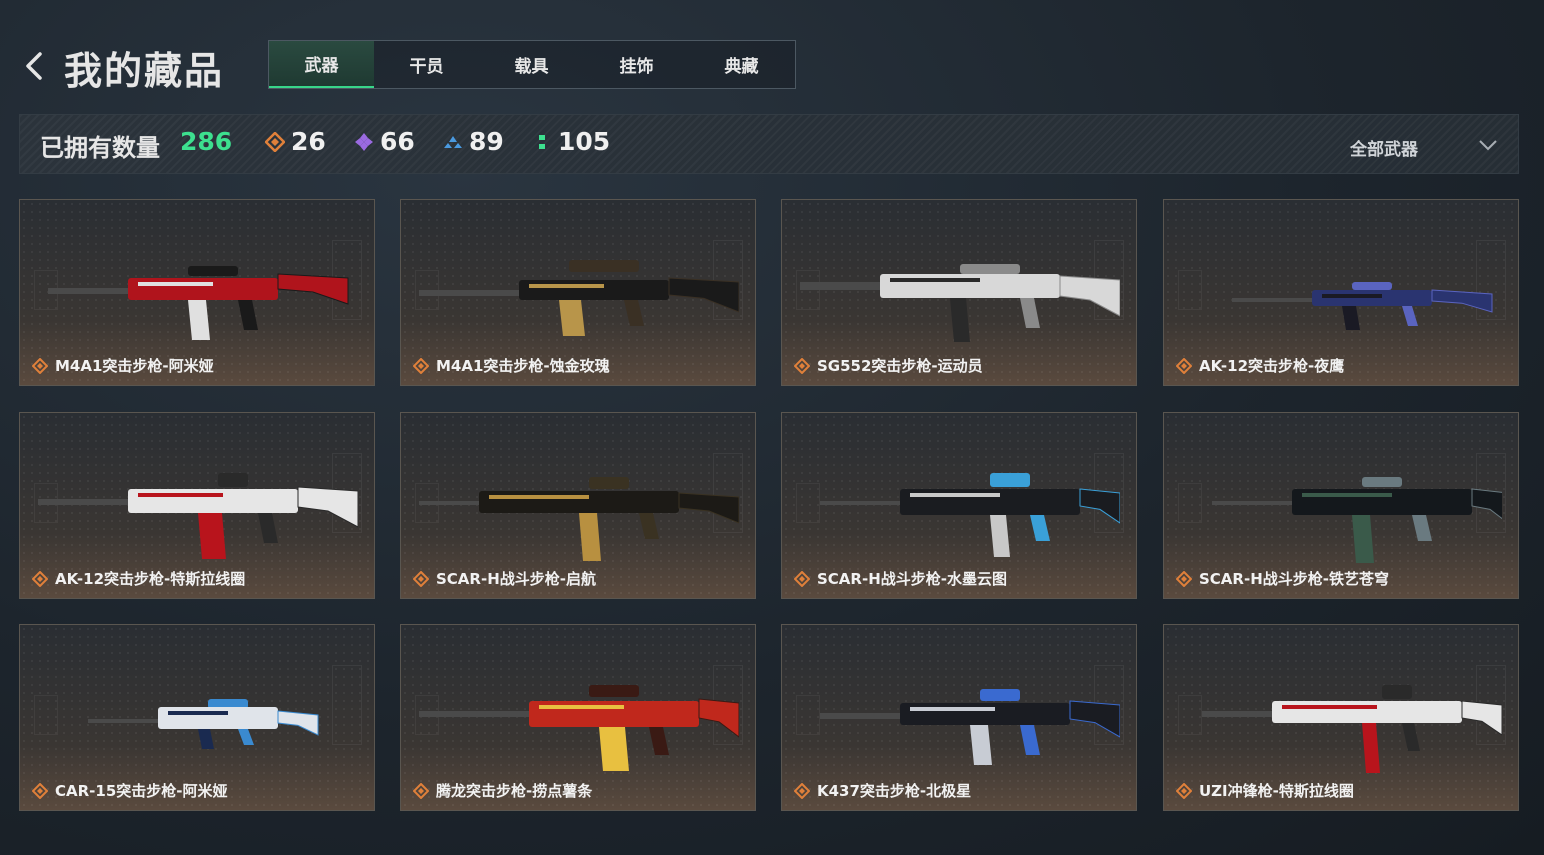 Image resolution: width=1544 pixels, height=855 pixels. I want to click on weapon-name: CAR-15突击步枪-阿米娅, so click(141, 791).